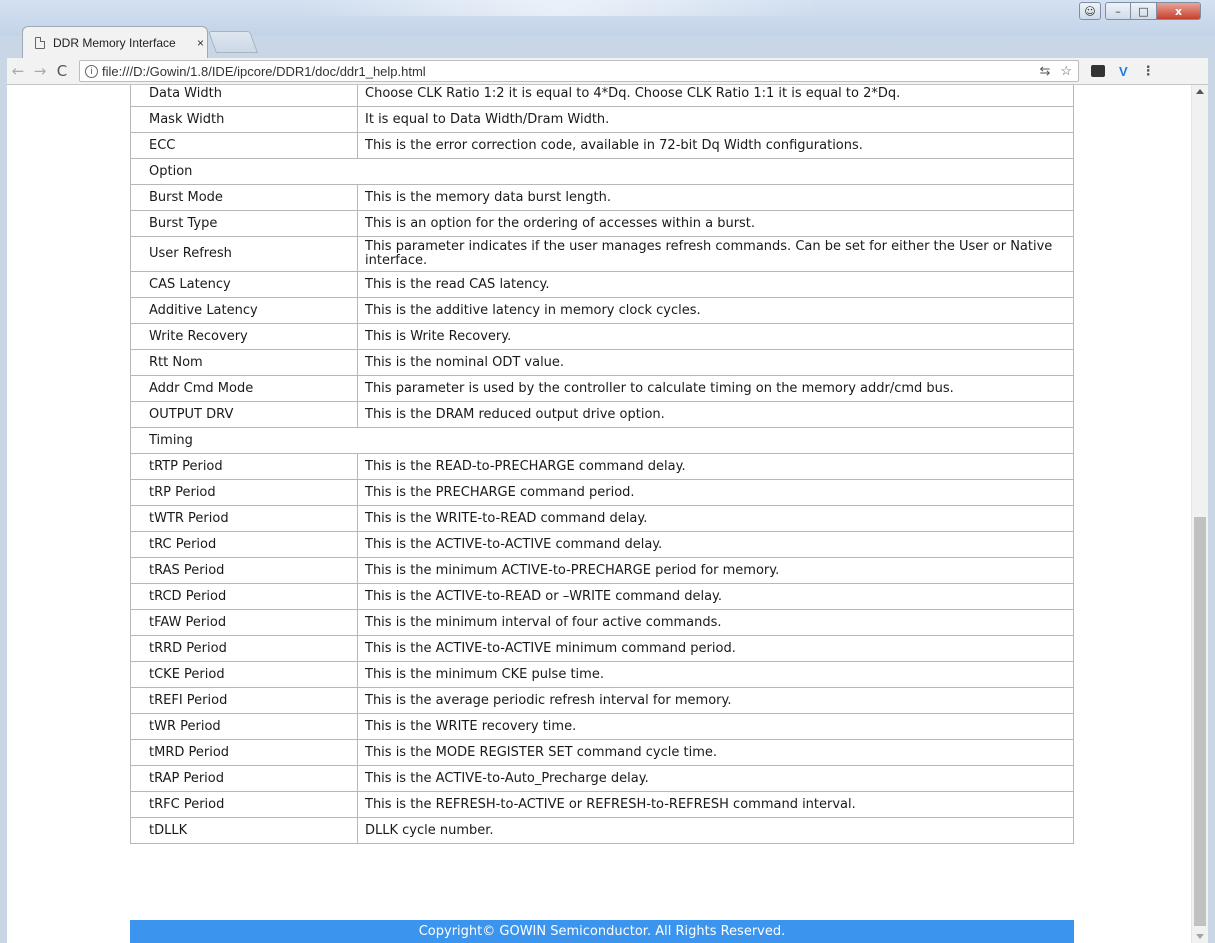 This screenshot has width=1215, height=943. What do you see at coordinates (1148, 71) in the screenshot?
I see `menu-icon: ⋮` at bounding box center [1148, 71].